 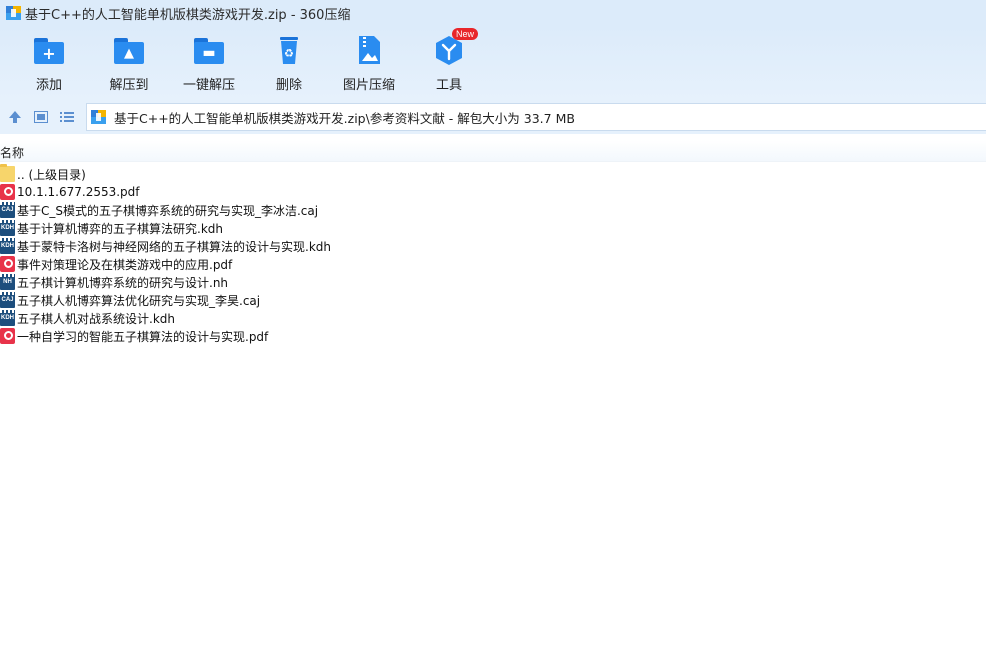 I want to click on image-compress-label: 图片压缩, so click(x=368, y=85).